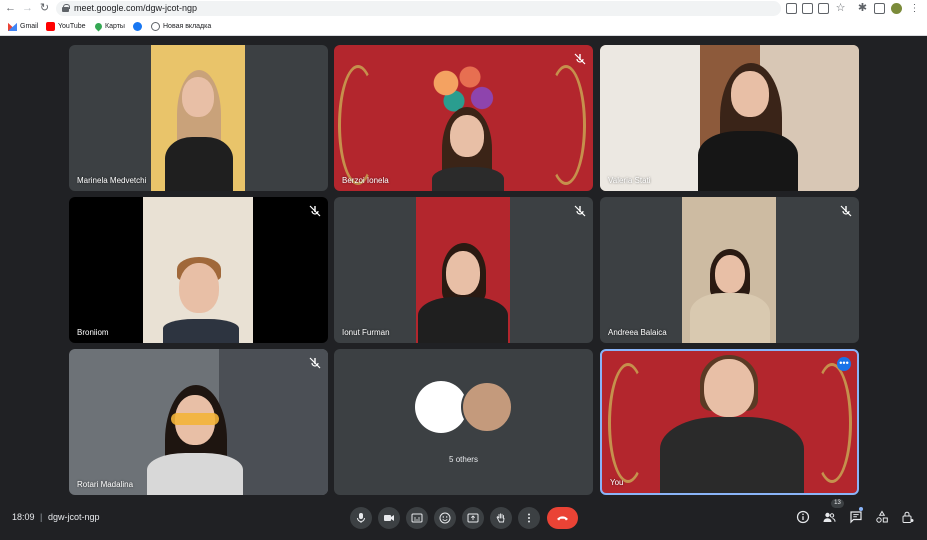 This screenshot has height=540, width=927. Describe the element at coordinates (44, 8) in the screenshot. I see `reload-icon: ↻` at that location.